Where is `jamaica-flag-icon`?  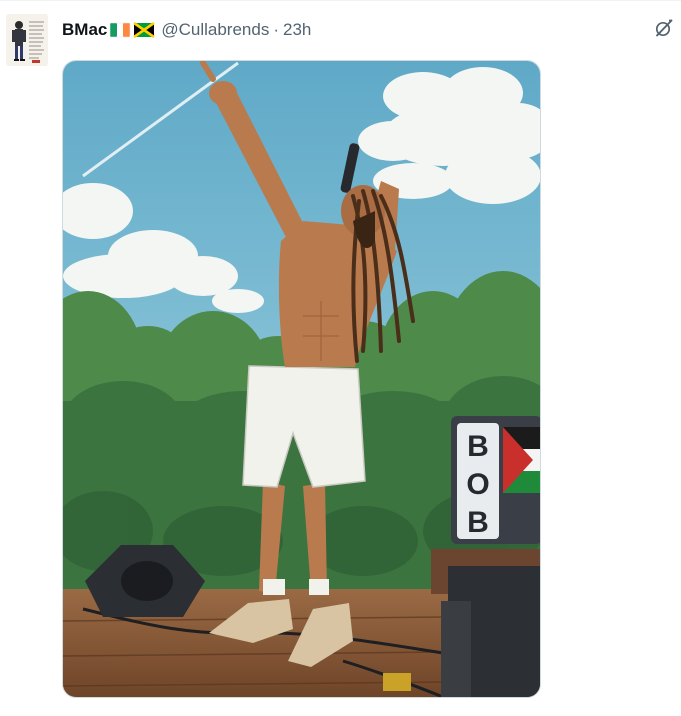
jamaica-flag-icon is located at coordinates (144, 30).